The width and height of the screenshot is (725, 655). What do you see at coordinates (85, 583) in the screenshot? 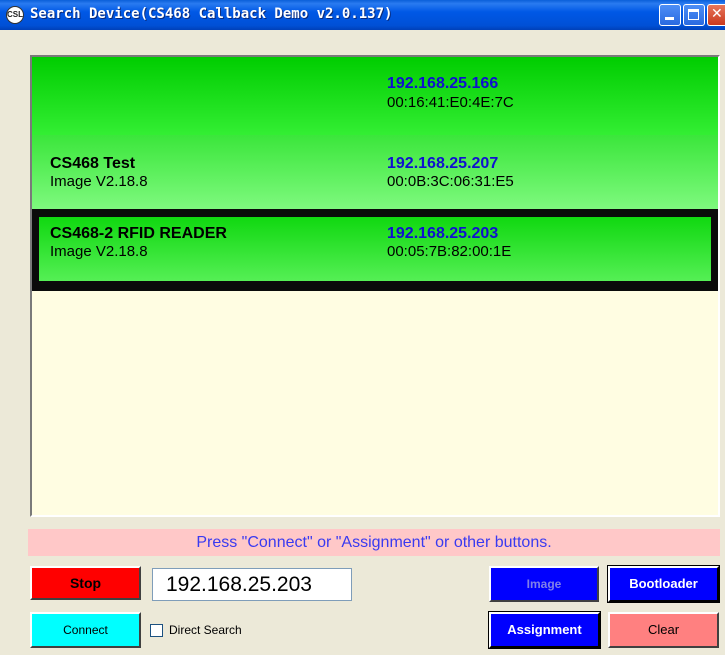
I see `stop-button: Stop` at bounding box center [85, 583].